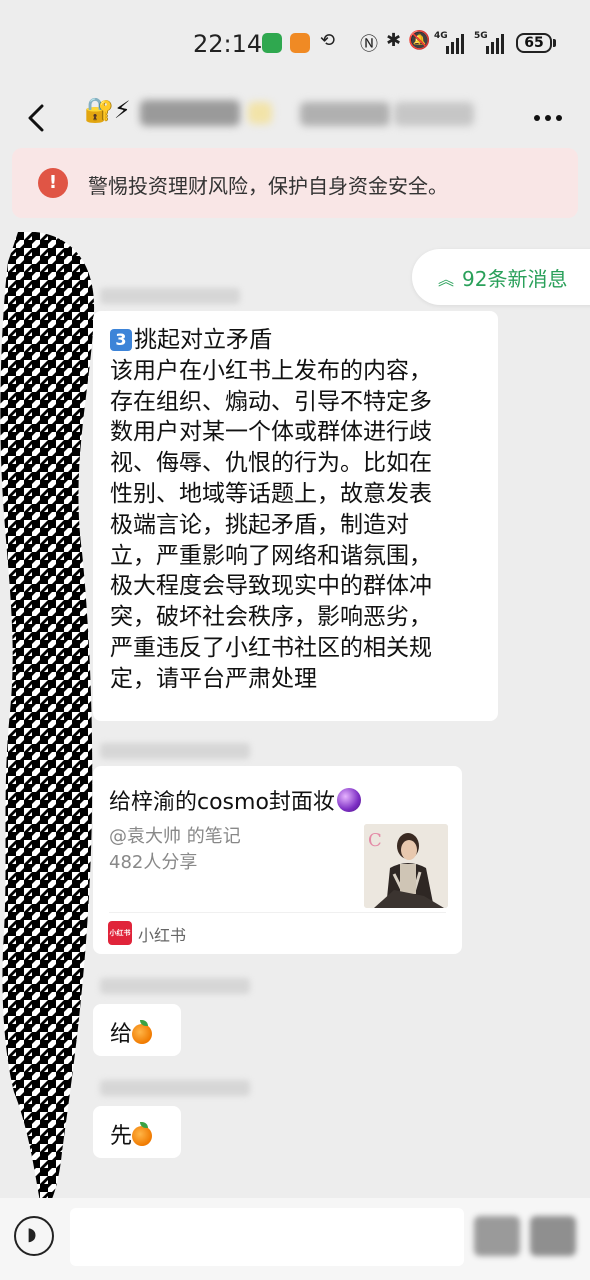 The width and height of the screenshot is (590, 1280). What do you see at coordinates (213, 678) in the screenshot?
I see `message-line: 定，请平台严肃处理` at bounding box center [213, 678].